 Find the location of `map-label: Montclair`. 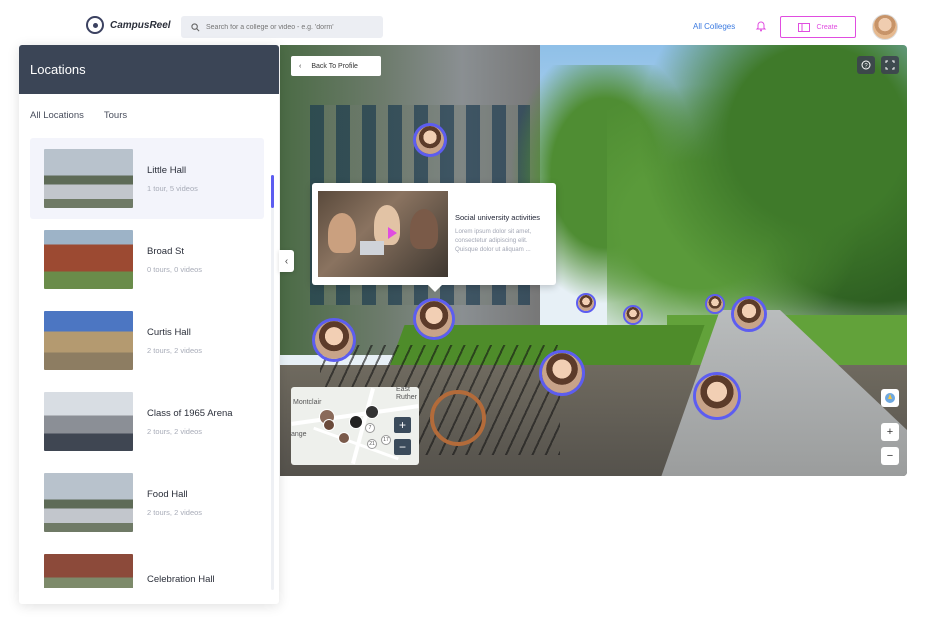

map-label: Montclair is located at coordinates (307, 402).